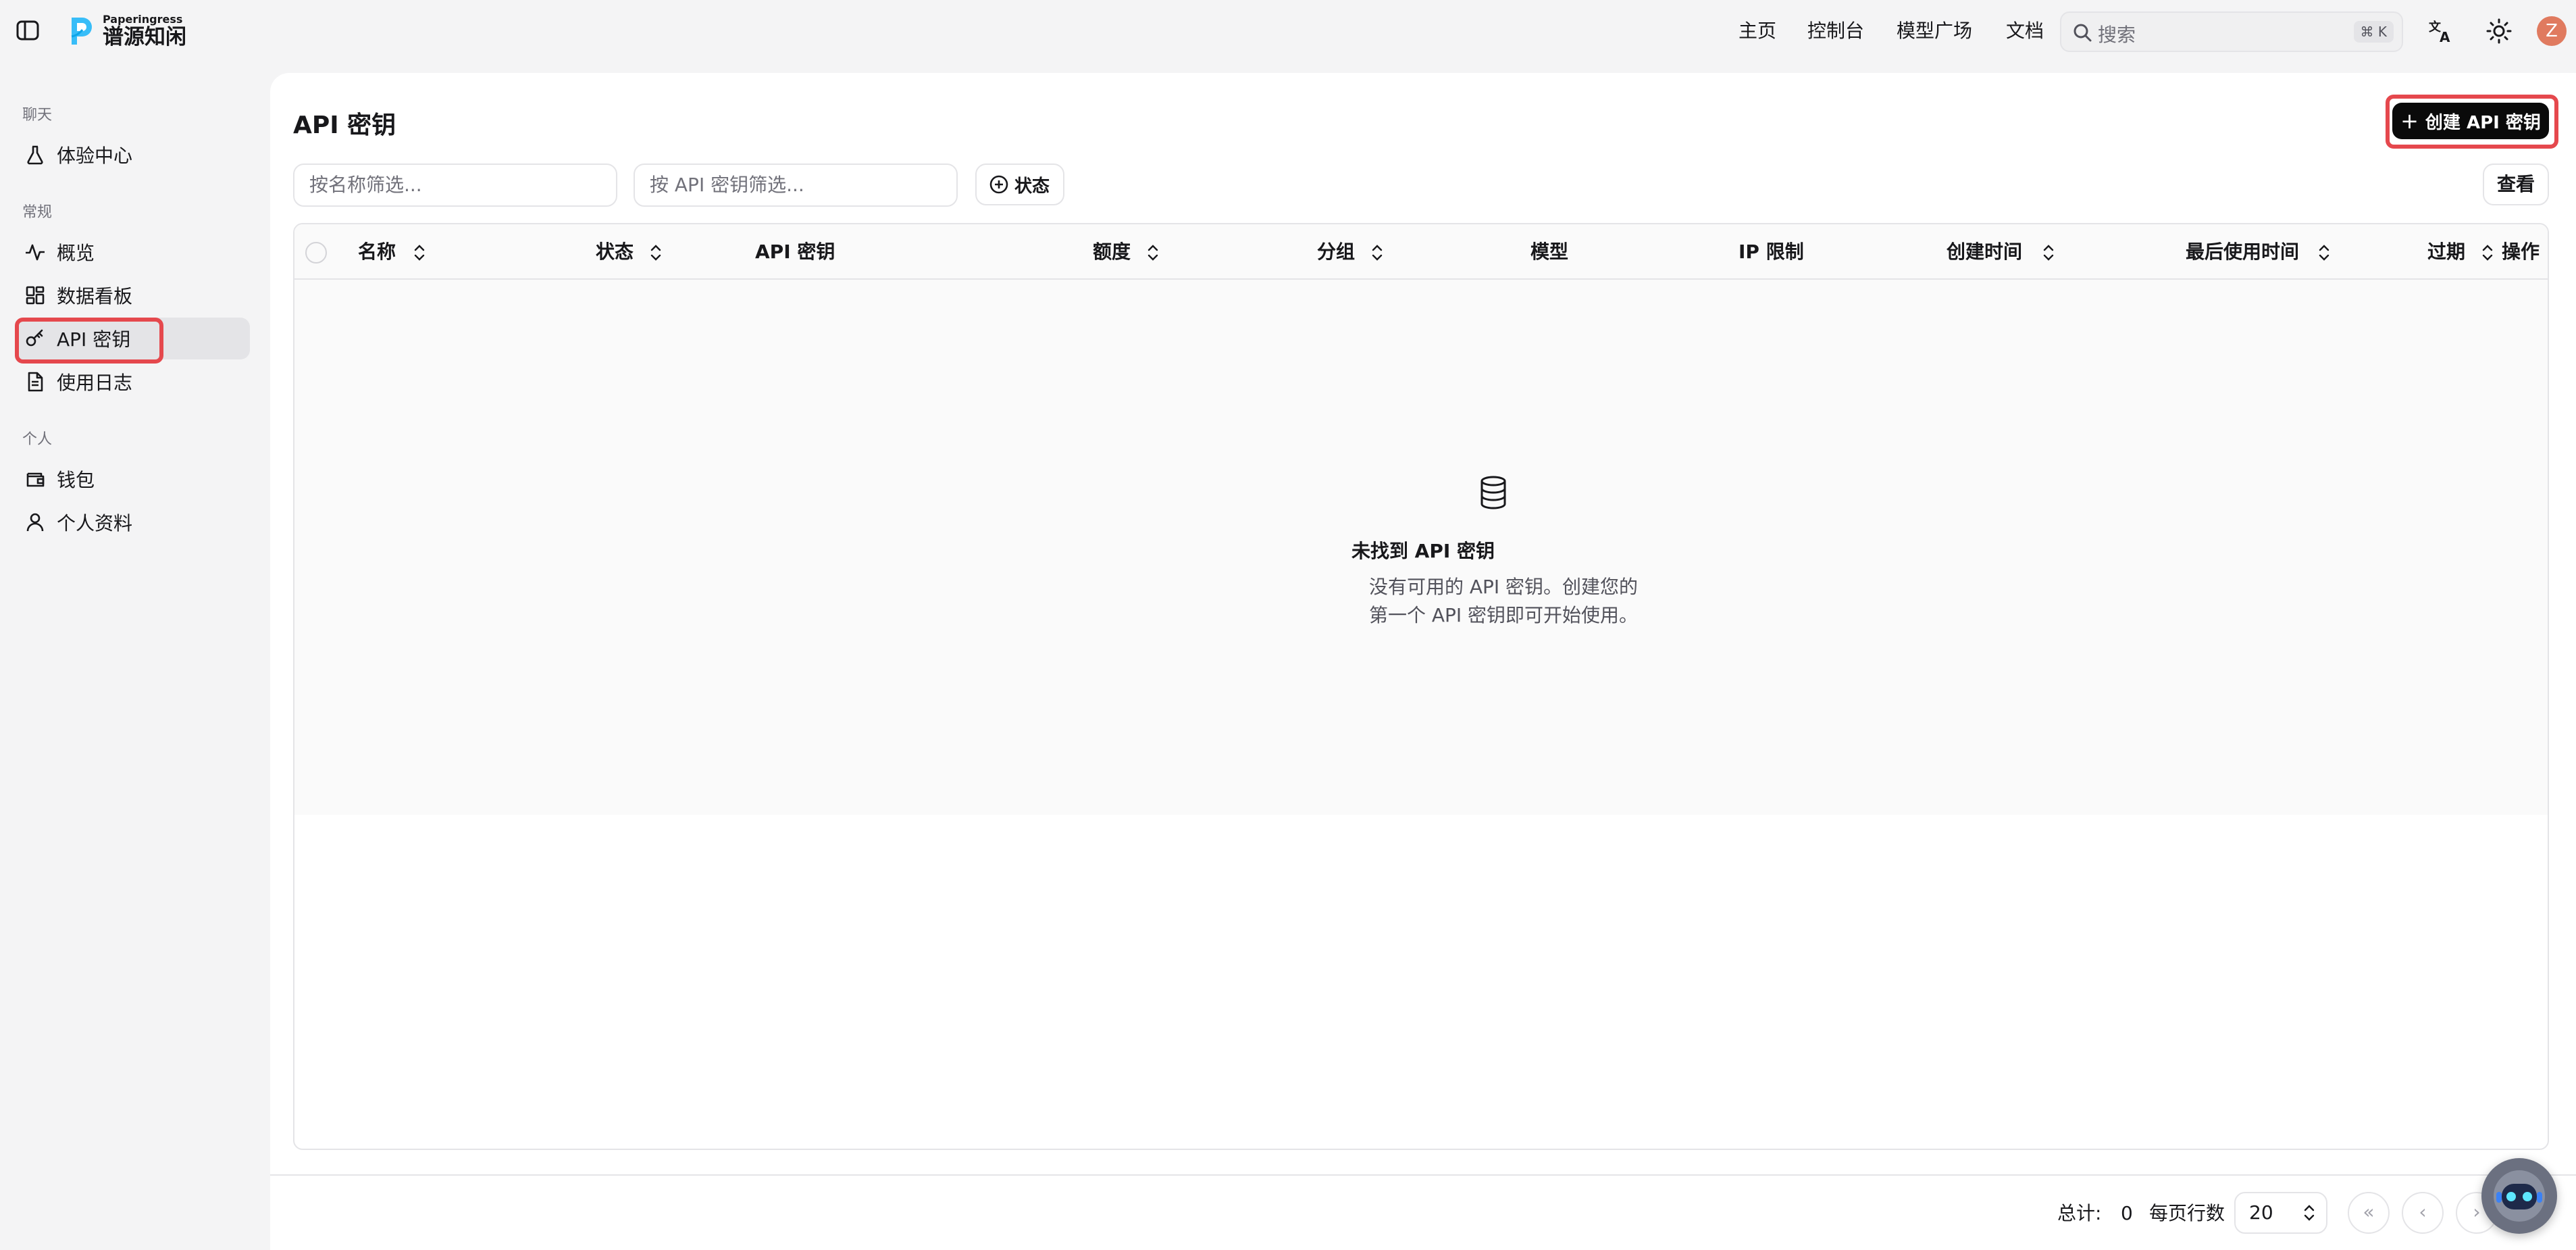  What do you see at coordinates (2446, 252) in the screenshot?
I see `column-header-expiry: 过期` at bounding box center [2446, 252].